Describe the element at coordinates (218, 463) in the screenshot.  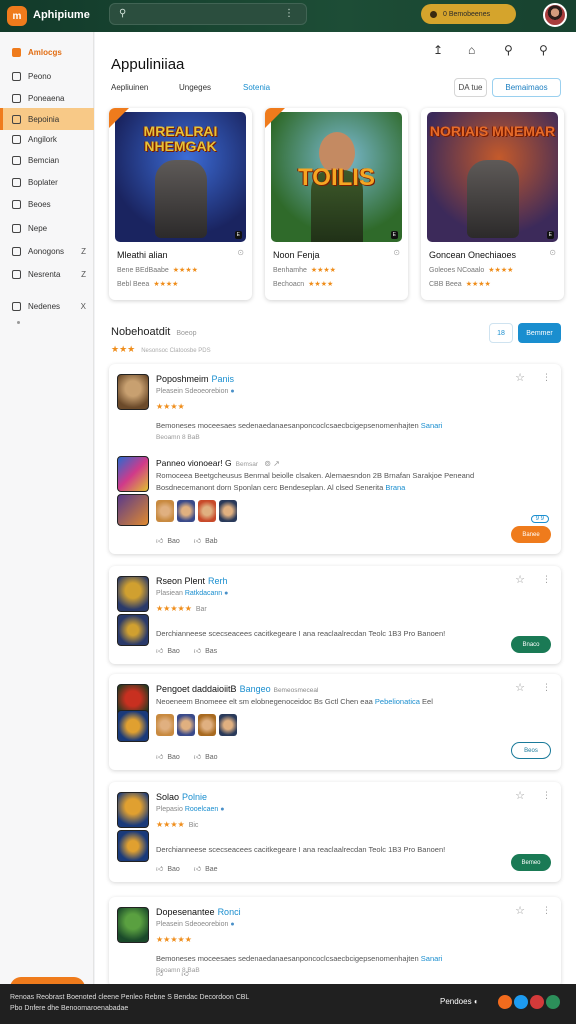
I see `sub-app-title: Panneo vionoear! G Bemsar ⊚ ↗` at that location.